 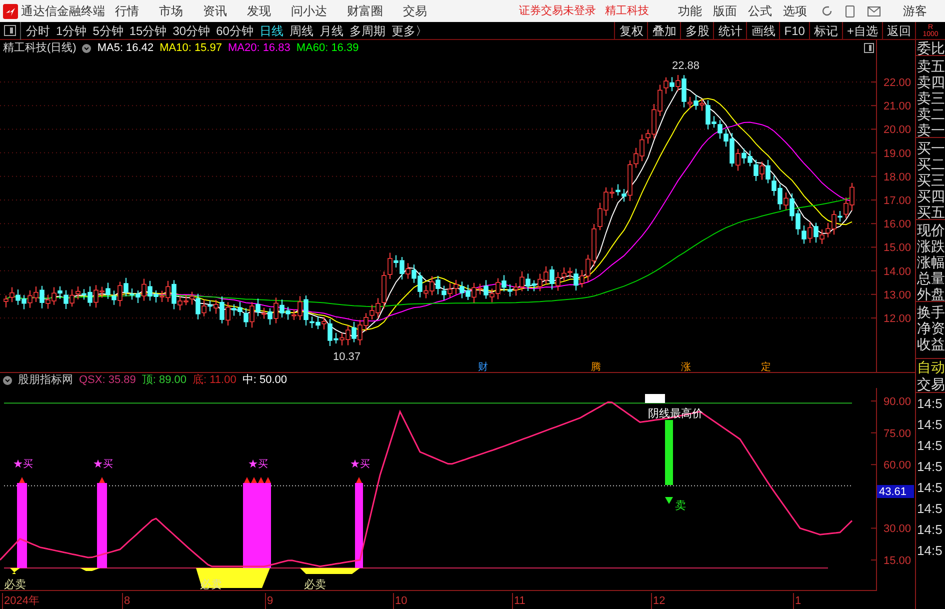 What do you see at coordinates (108, 31) in the screenshot?
I see `period-tab: 5分钟` at bounding box center [108, 31].